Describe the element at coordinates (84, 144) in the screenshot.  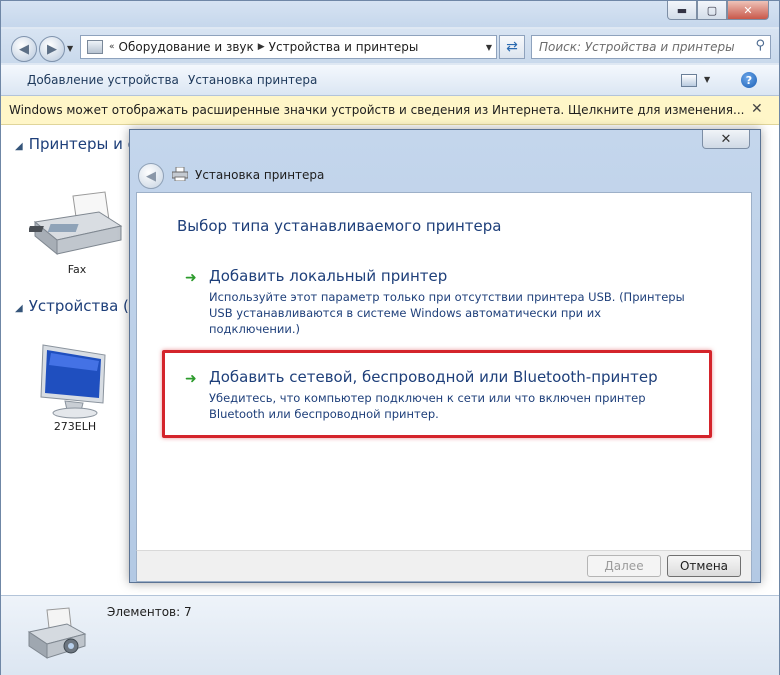
I see `group-printers-label: Принтеры и ф` at that location.